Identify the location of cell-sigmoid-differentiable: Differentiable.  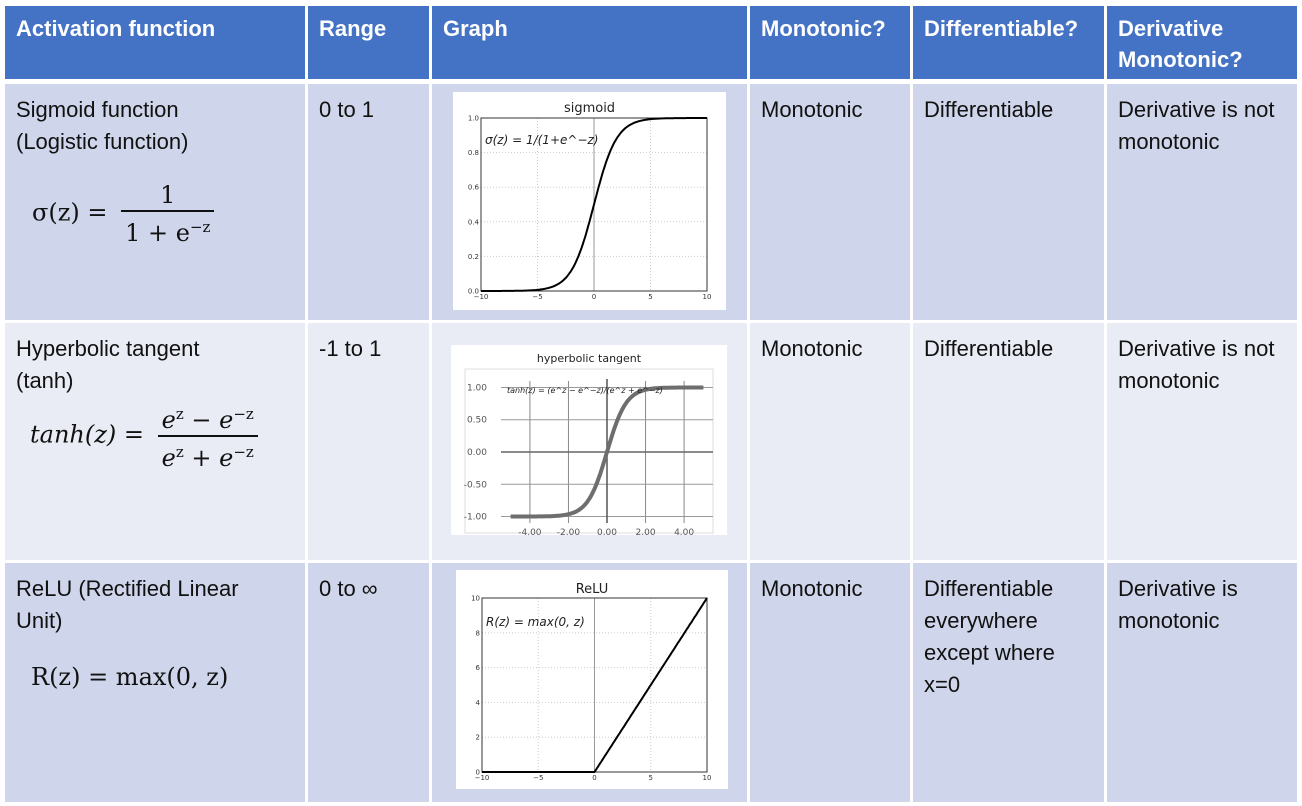
(1008, 202).